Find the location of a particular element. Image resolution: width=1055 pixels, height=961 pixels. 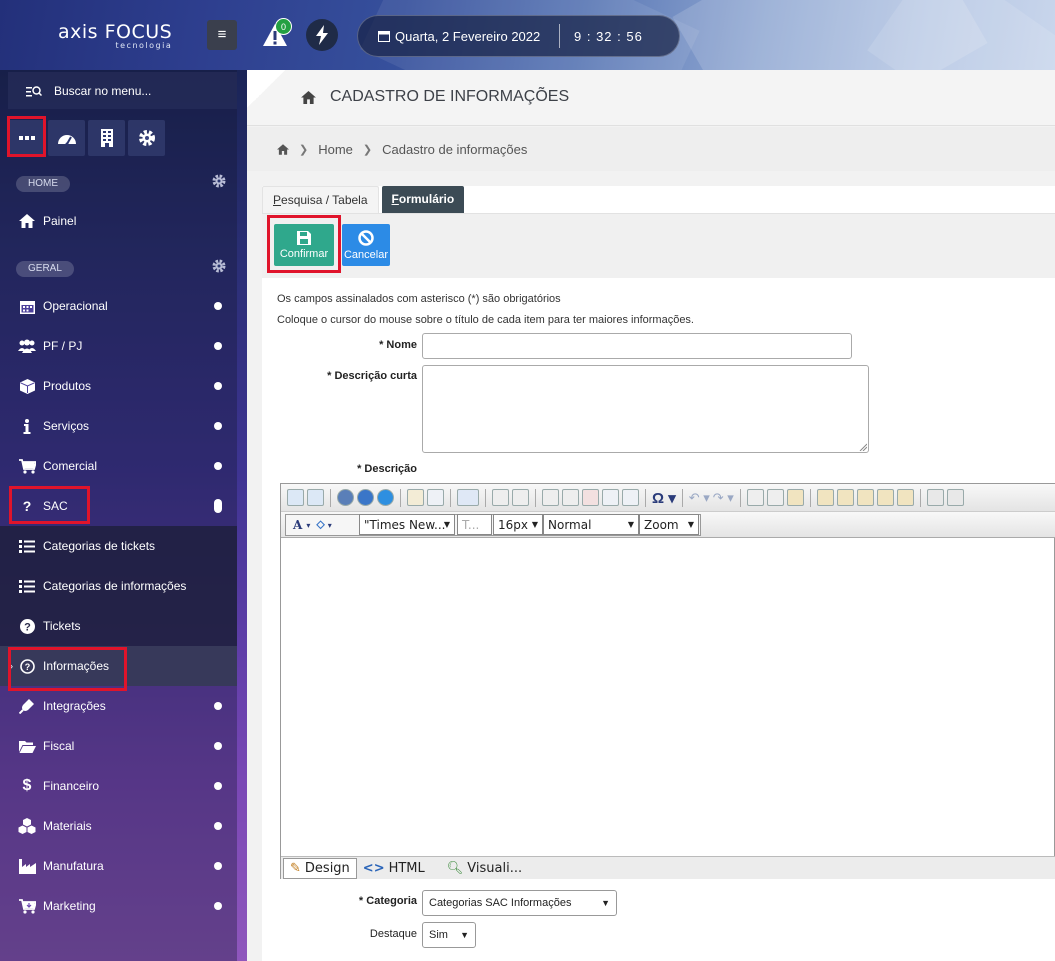

html-mode-tab: <> HTML is located at coordinates (394, 868).